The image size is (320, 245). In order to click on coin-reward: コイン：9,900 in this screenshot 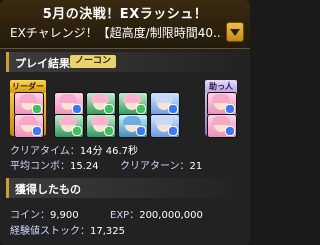, I will do `click(44, 213)`.